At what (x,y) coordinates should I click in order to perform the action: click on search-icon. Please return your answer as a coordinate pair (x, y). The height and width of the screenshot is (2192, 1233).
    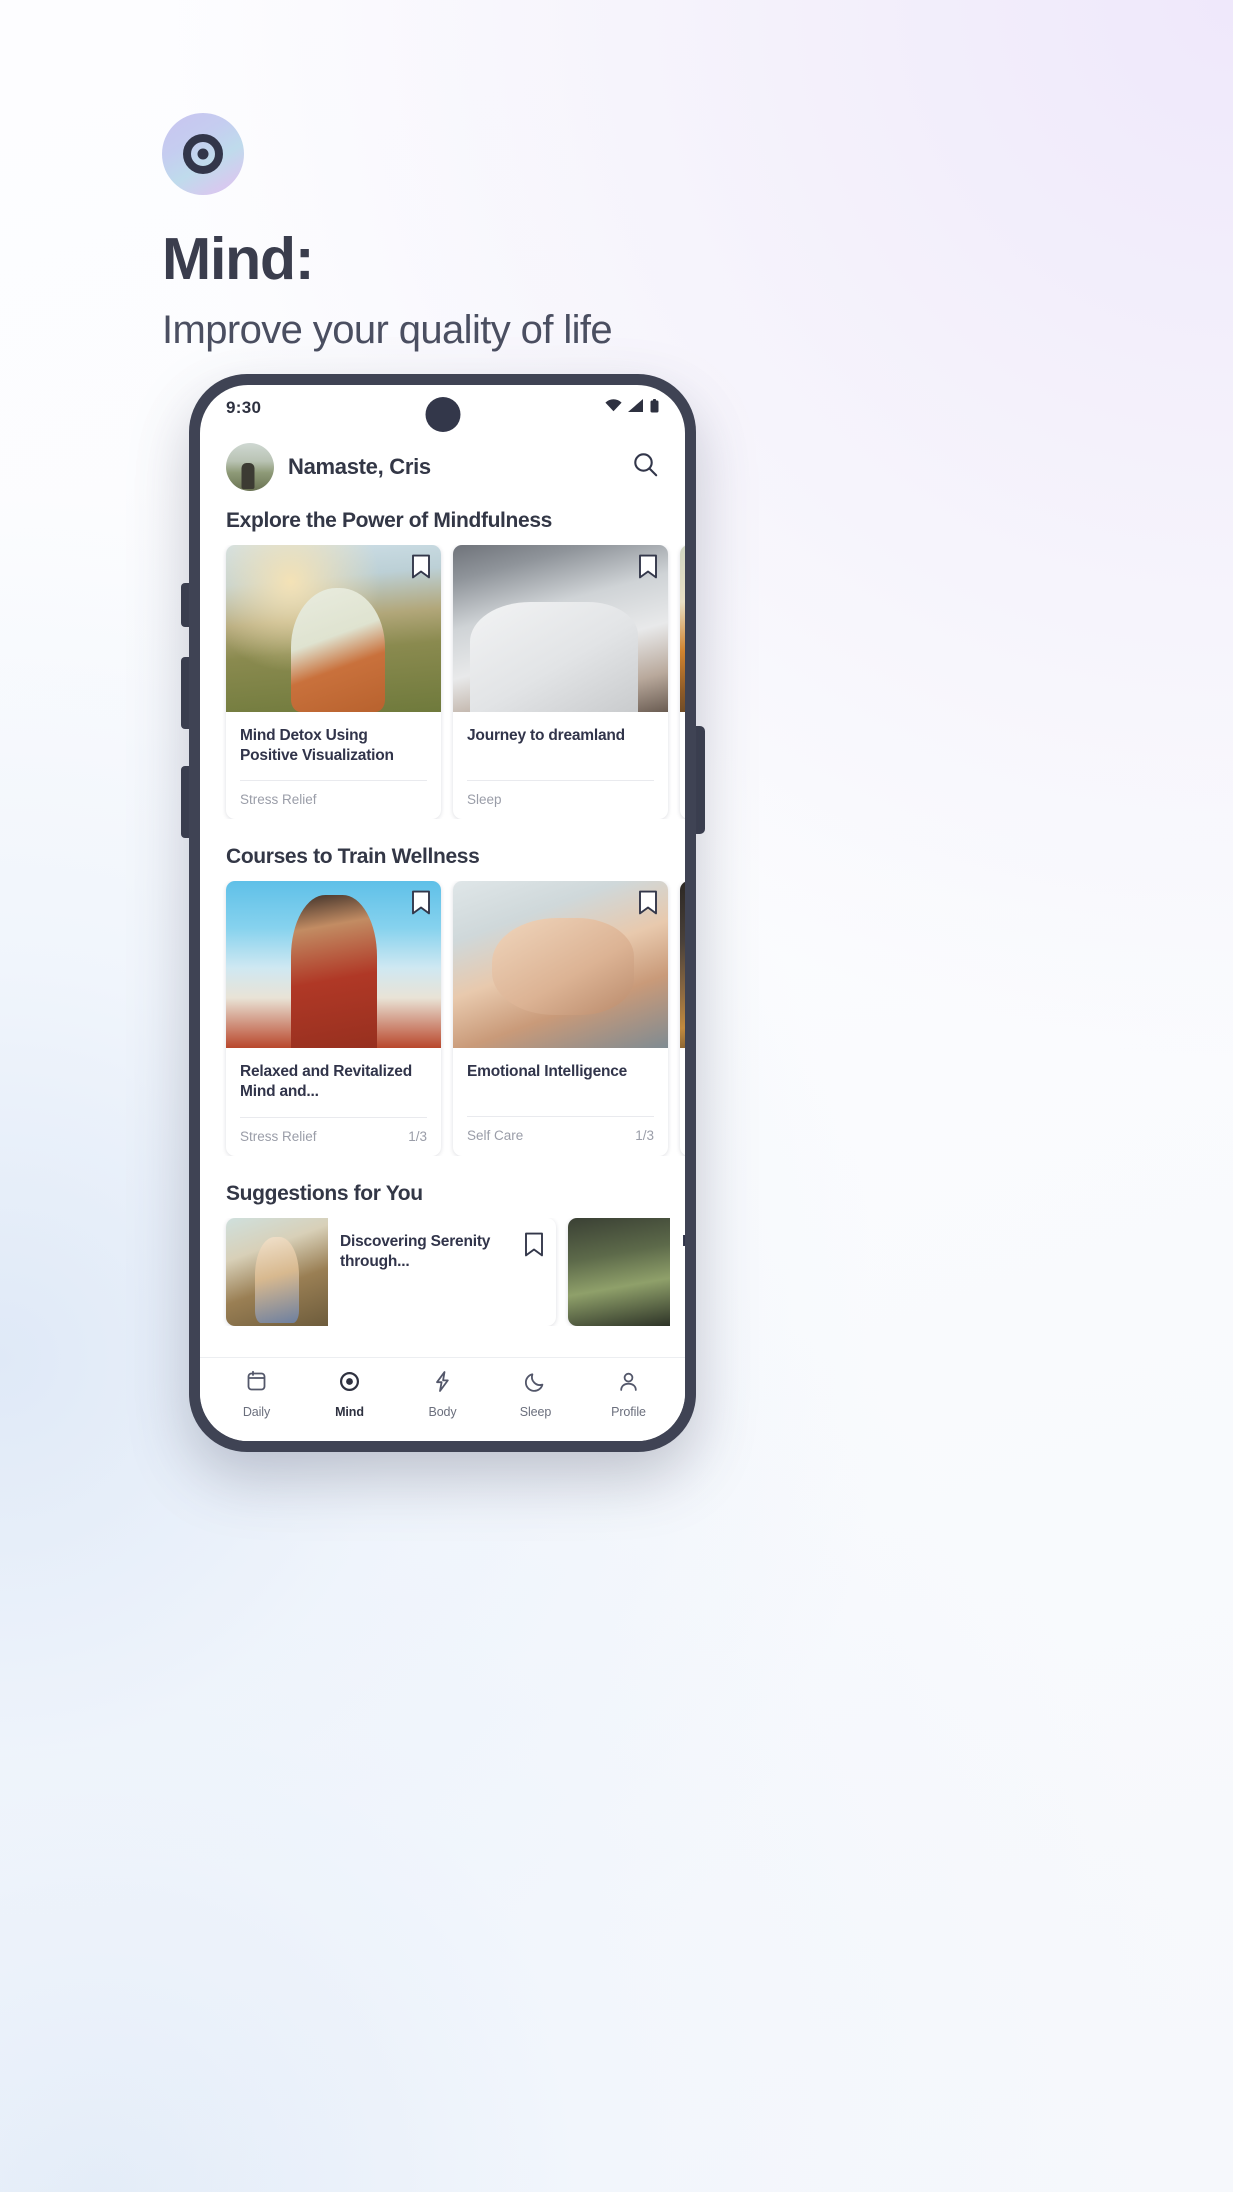
    Looking at the image, I should click on (645, 467).